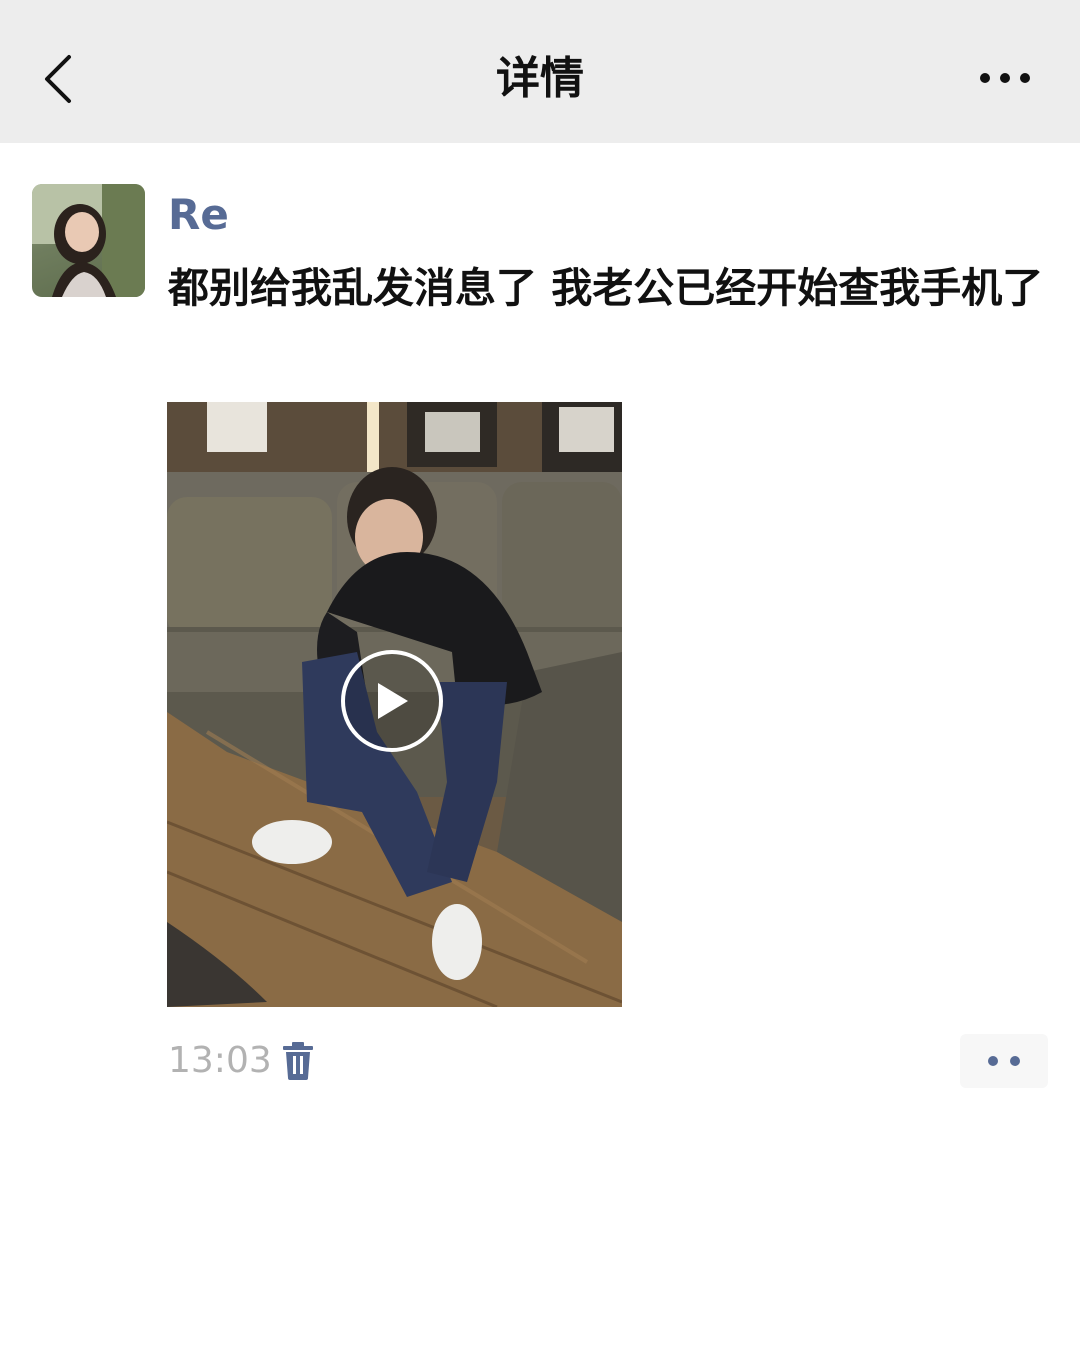 This screenshot has height=1360, width=1080. I want to click on avatar-photo, so click(88, 240).